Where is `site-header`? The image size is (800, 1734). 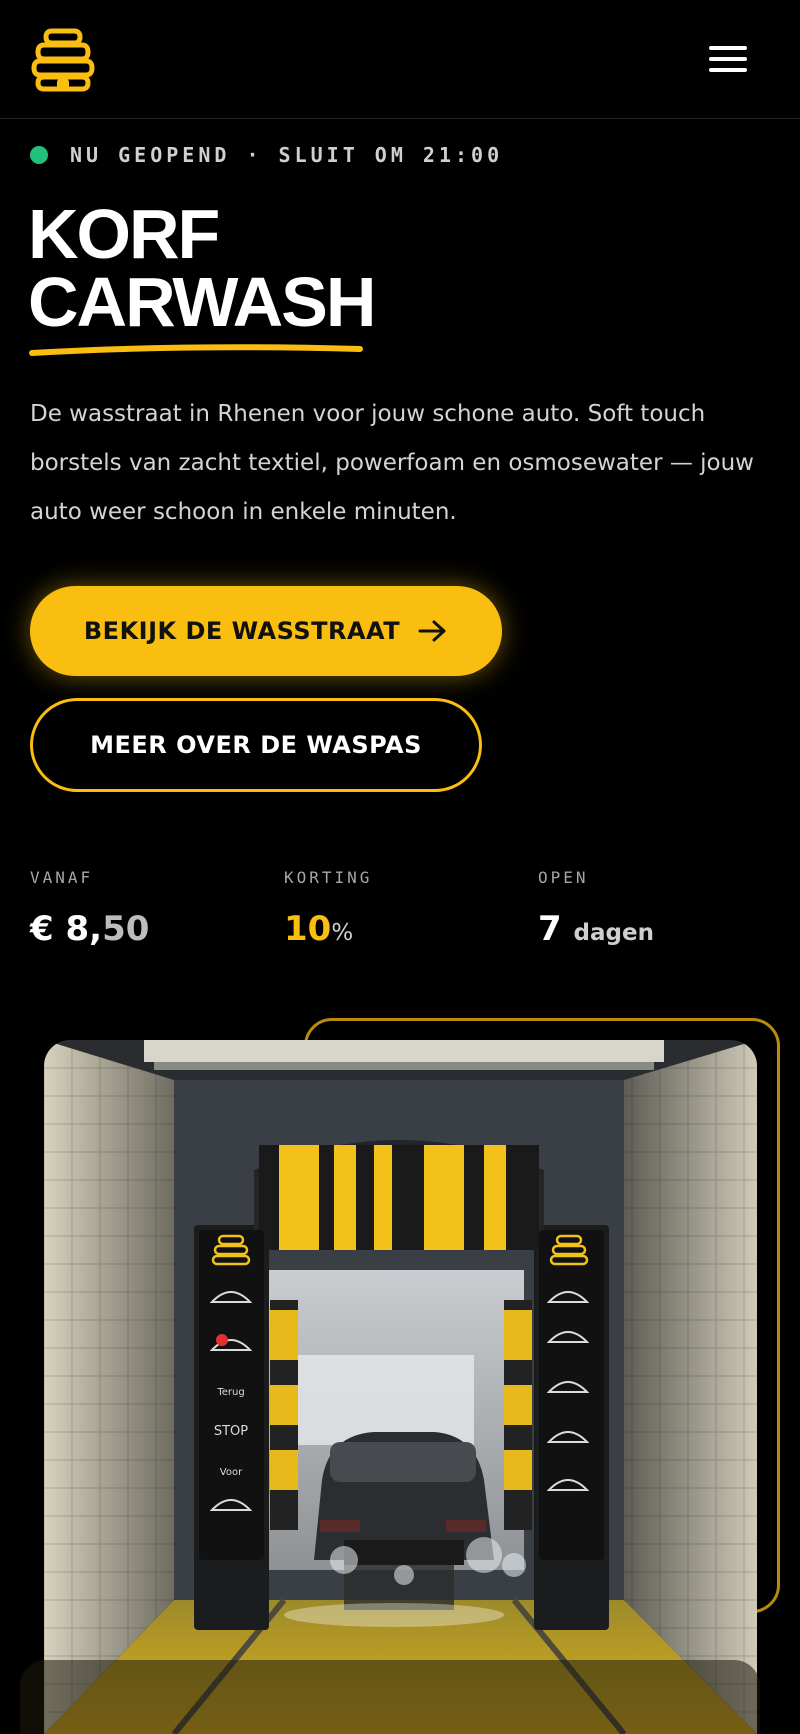 site-header is located at coordinates (400, 59).